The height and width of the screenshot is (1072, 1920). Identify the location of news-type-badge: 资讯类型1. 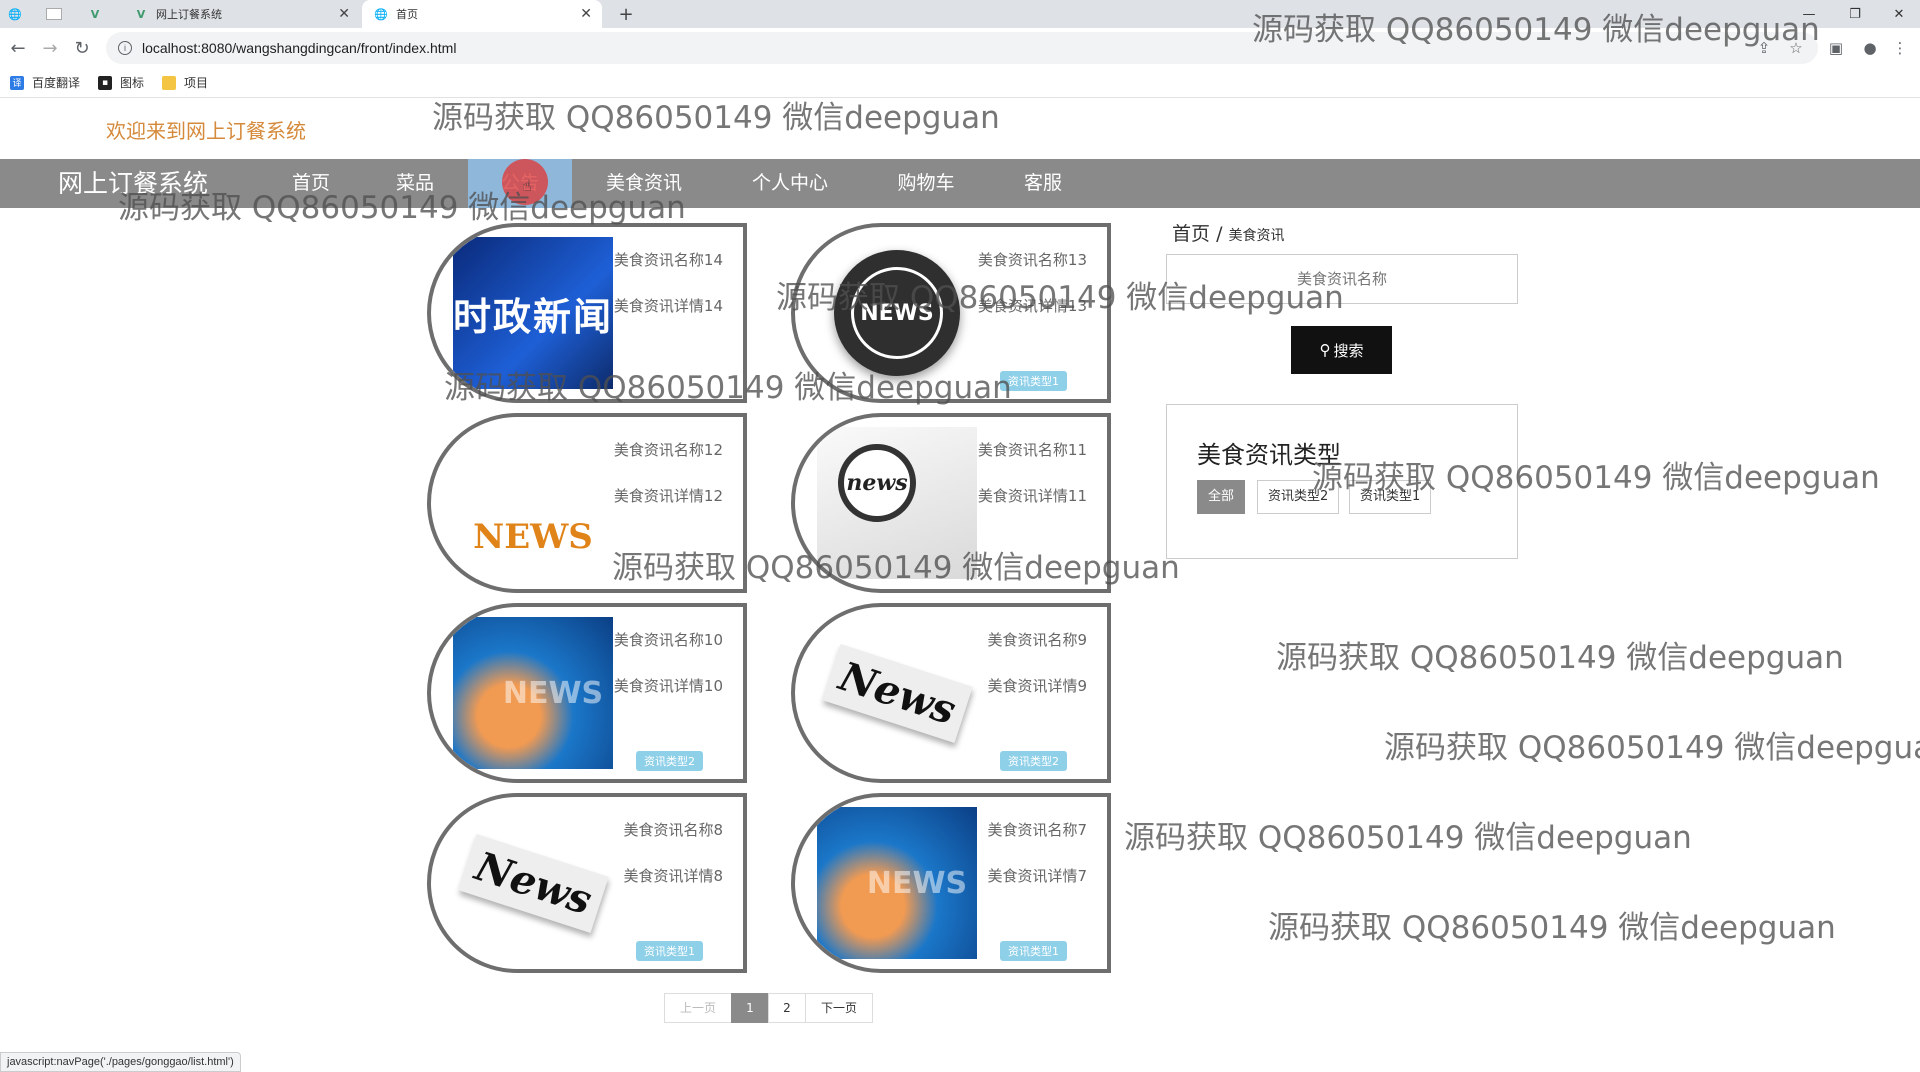
(1033, 381).